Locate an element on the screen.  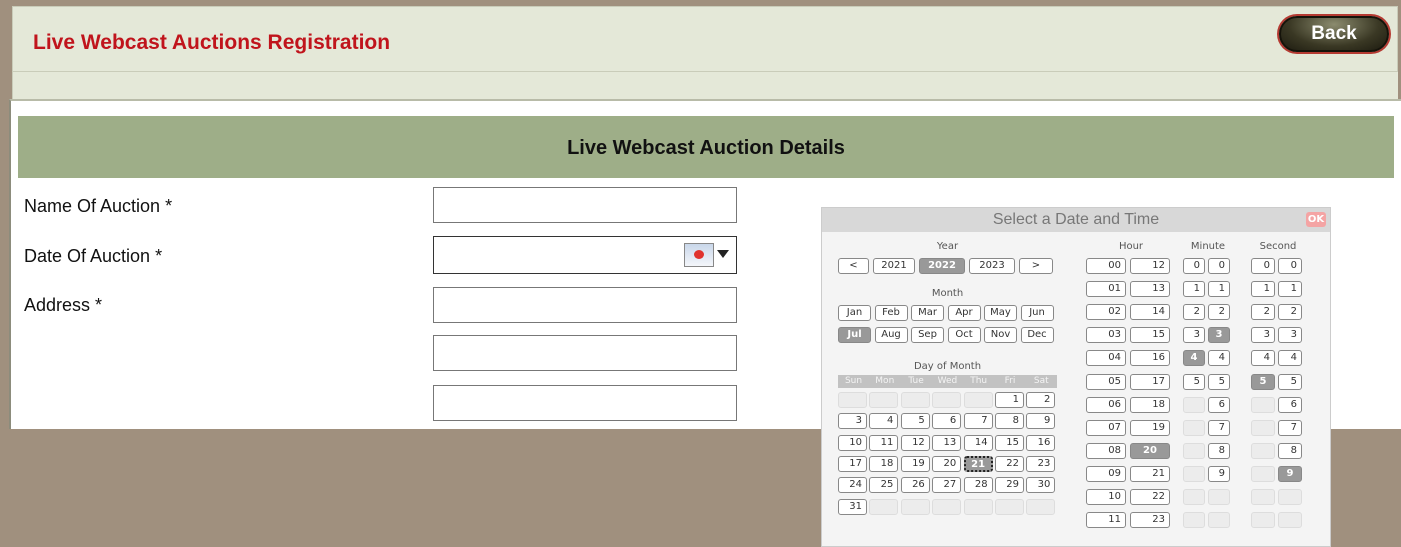
day-button: 6 is located at coordinates (947, 421).